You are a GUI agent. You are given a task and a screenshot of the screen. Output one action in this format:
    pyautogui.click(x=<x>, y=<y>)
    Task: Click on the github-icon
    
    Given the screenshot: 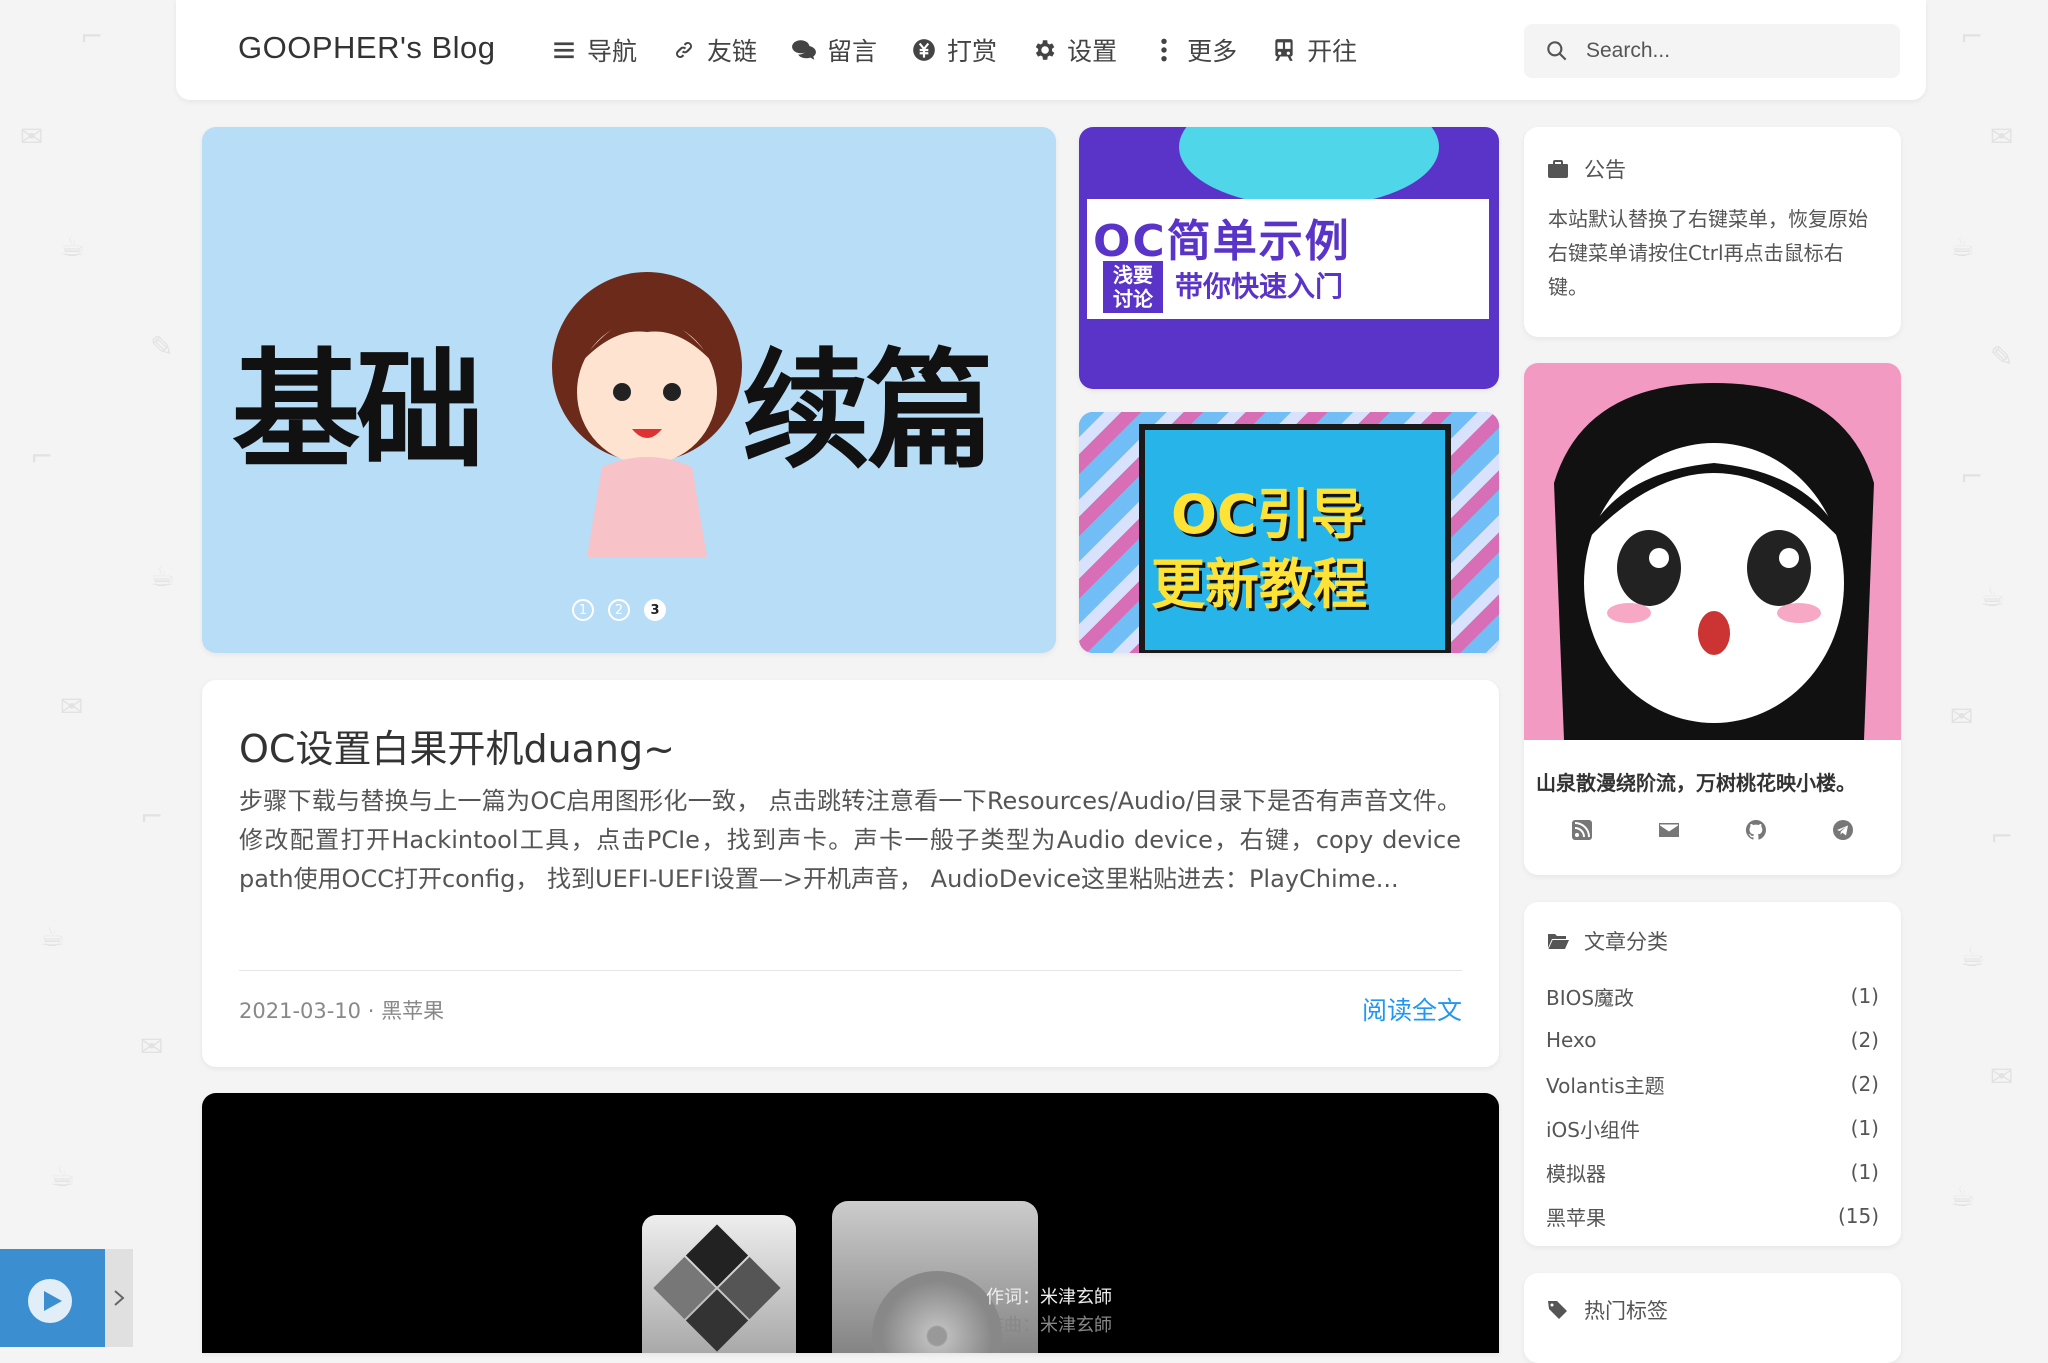 What is the action you would take?
    pyautogui.click(x=1756, y=829)
    